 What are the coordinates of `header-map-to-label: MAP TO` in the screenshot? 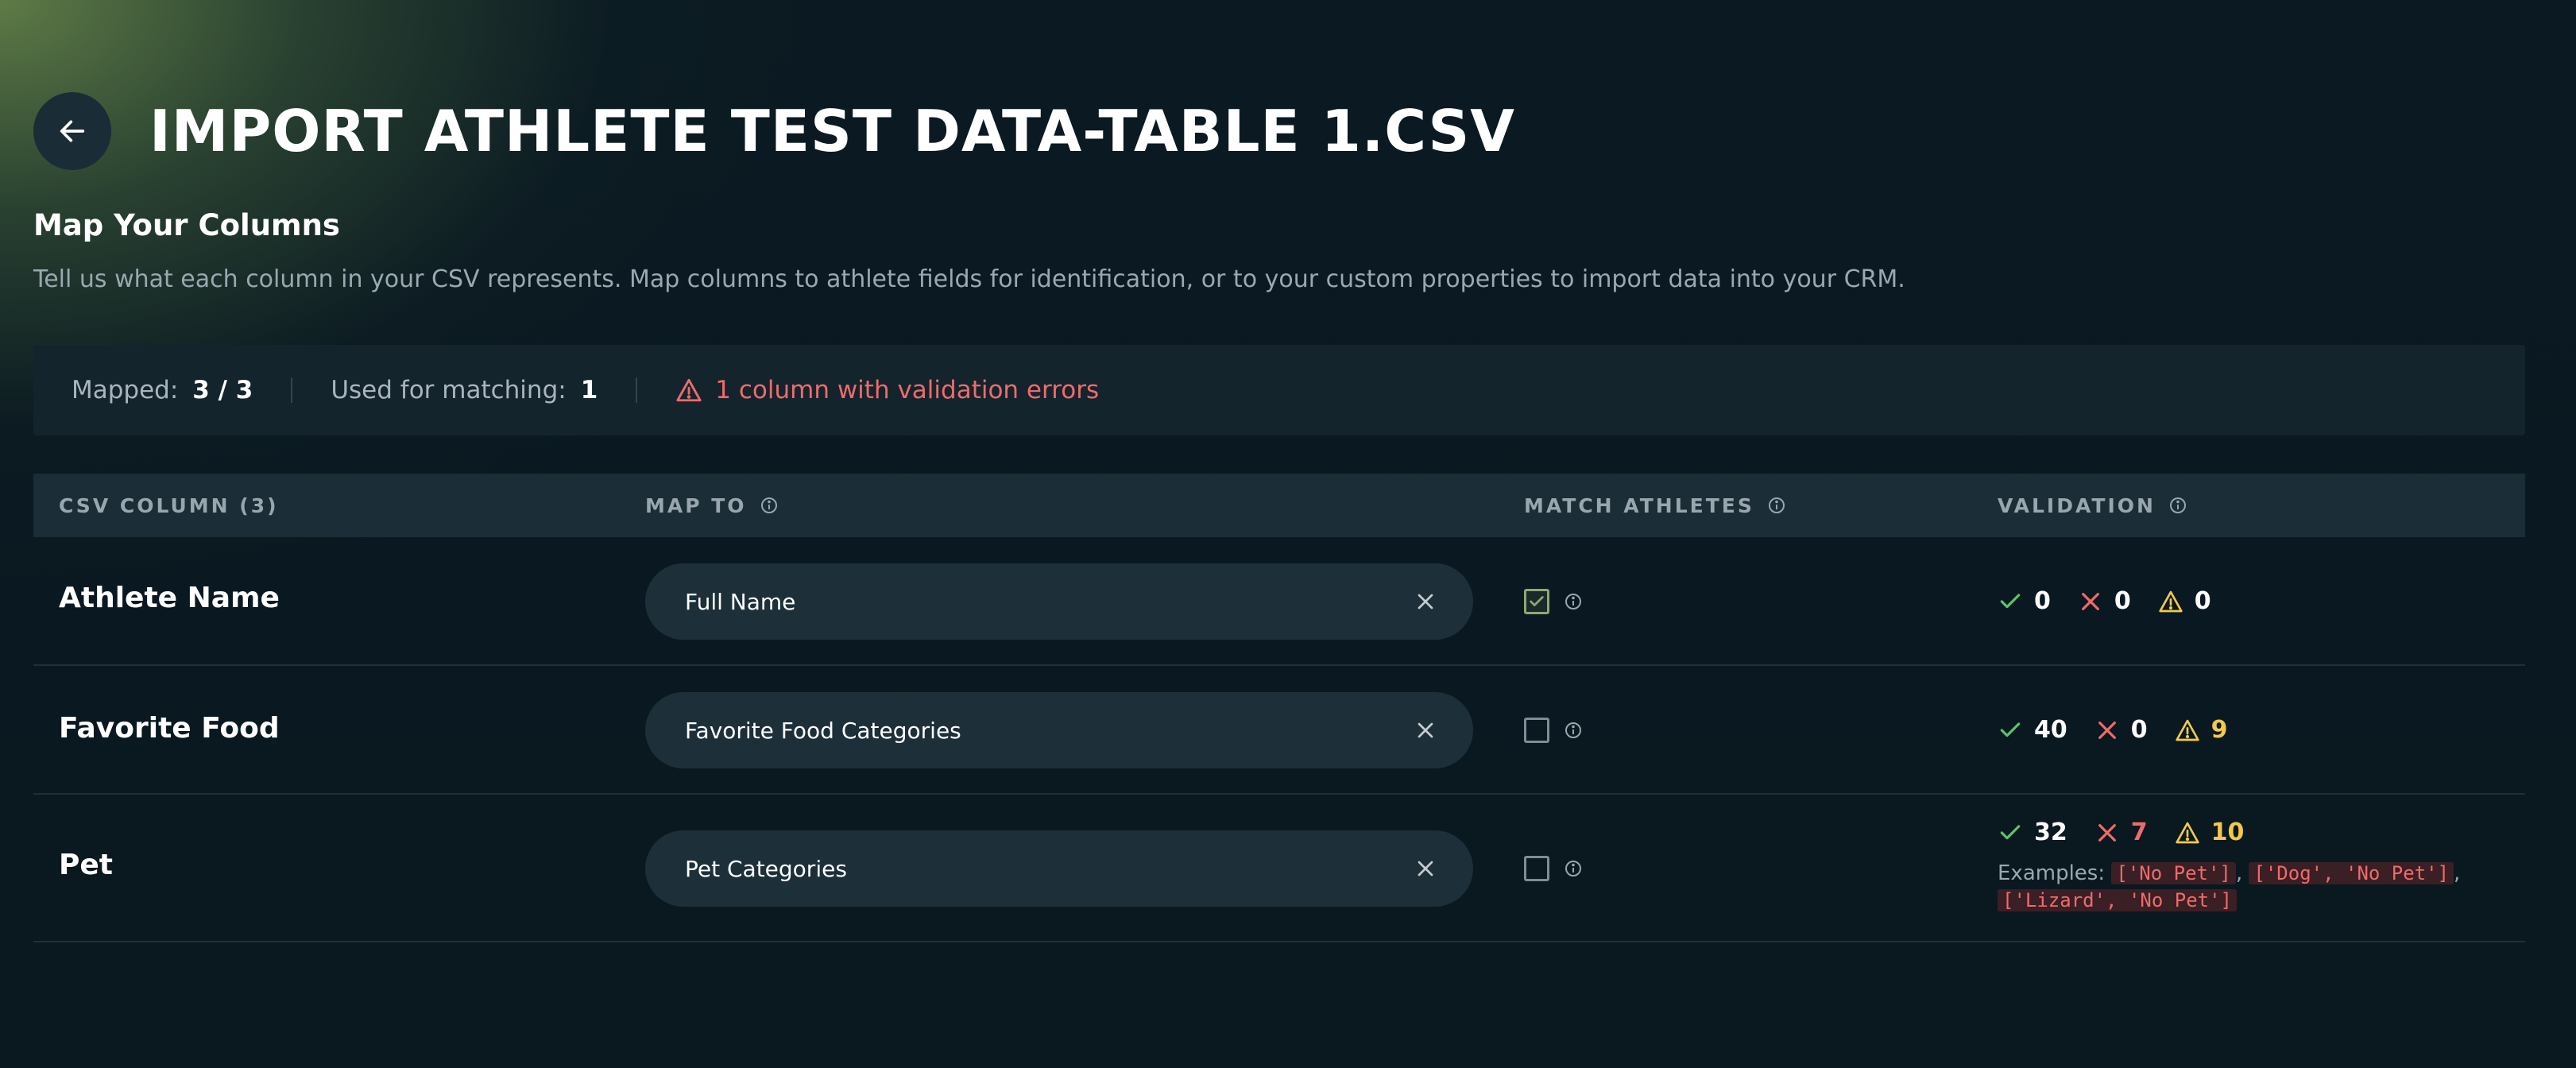 It's located at (696, 505).